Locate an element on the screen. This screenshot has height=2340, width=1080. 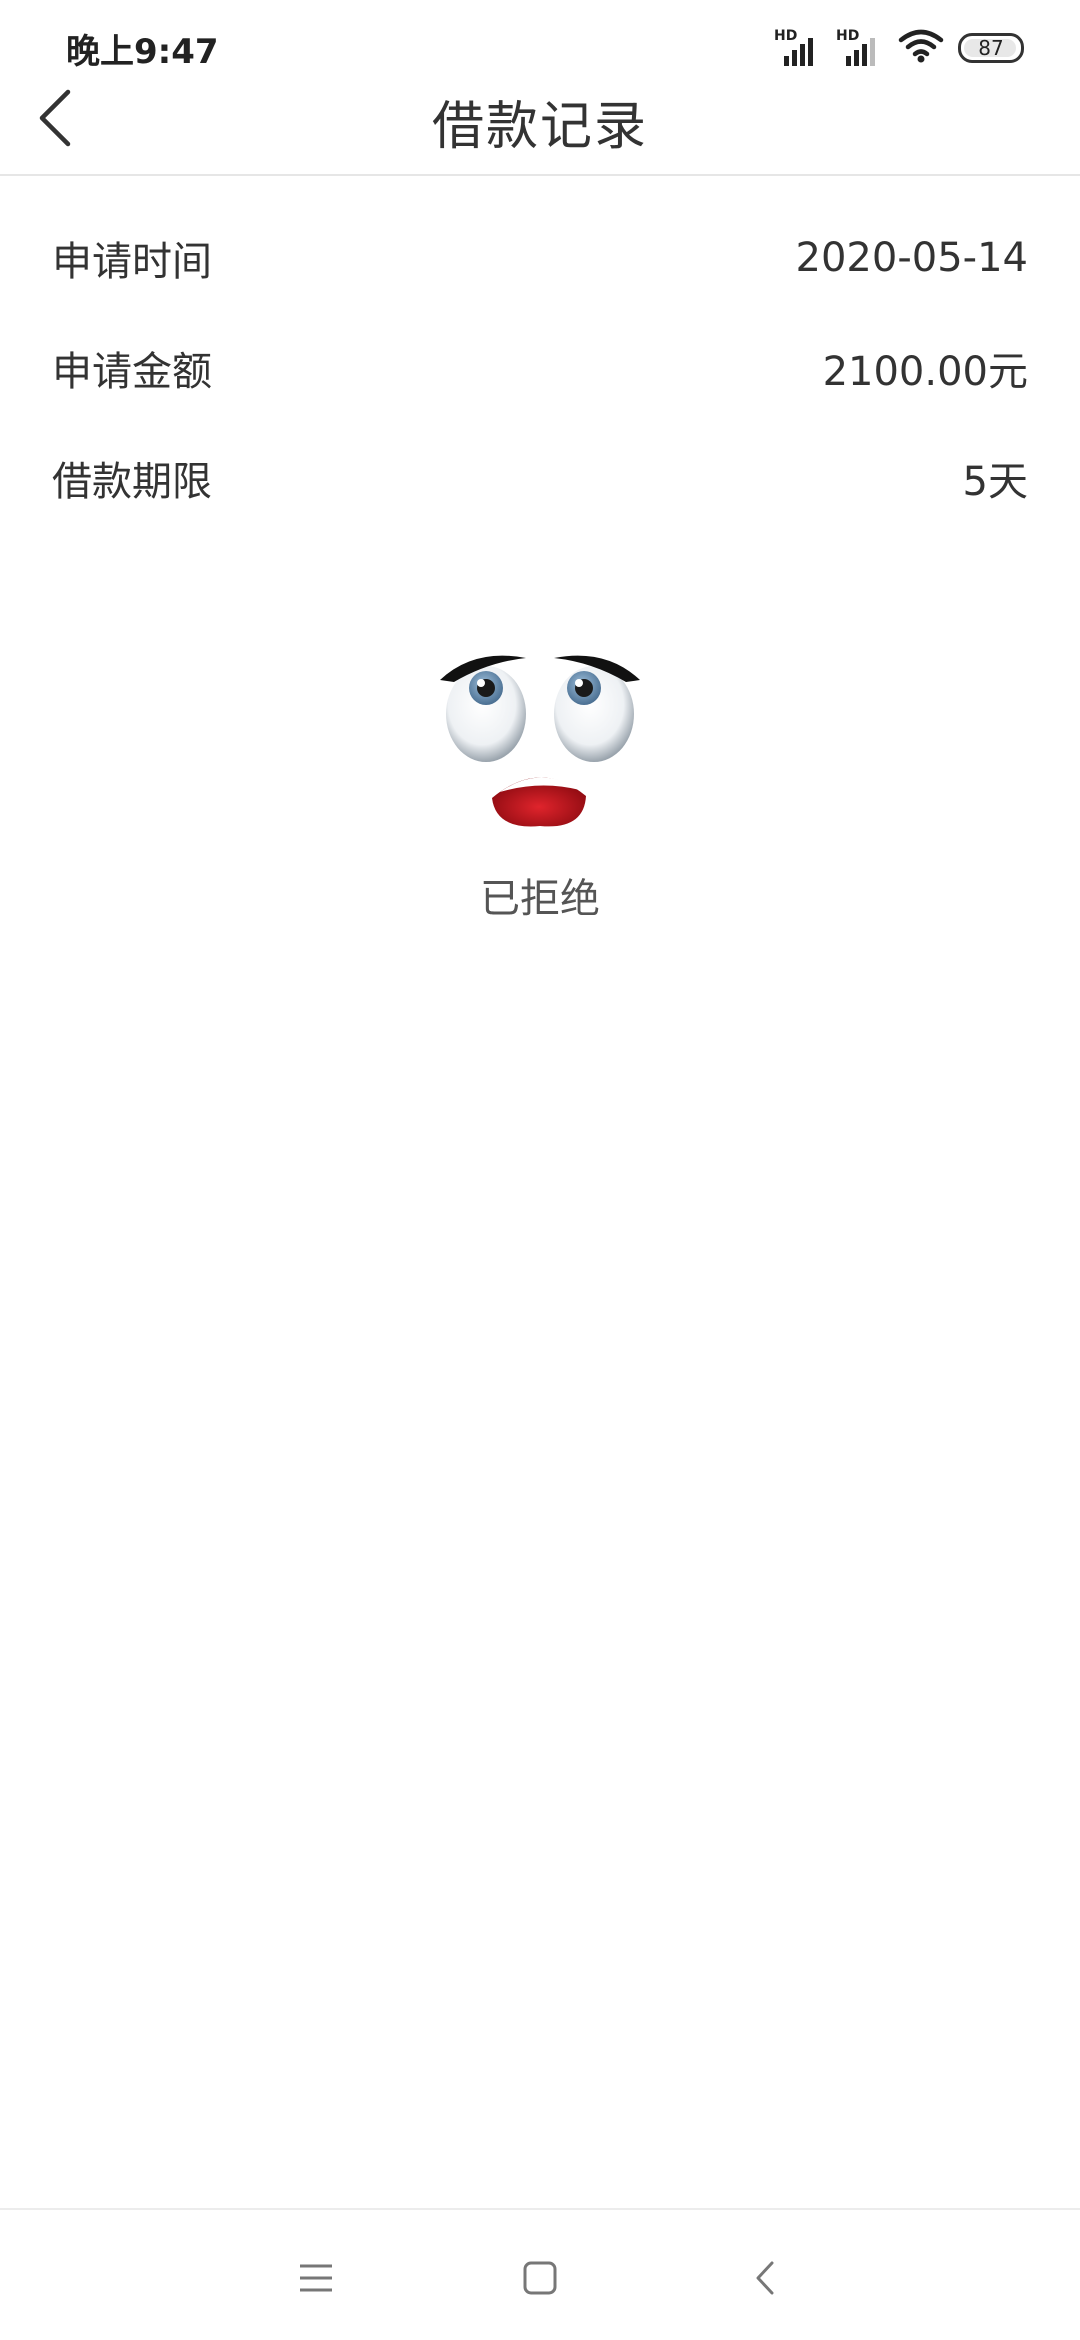
system-nav-bar is located at coordinates (540, 2274).